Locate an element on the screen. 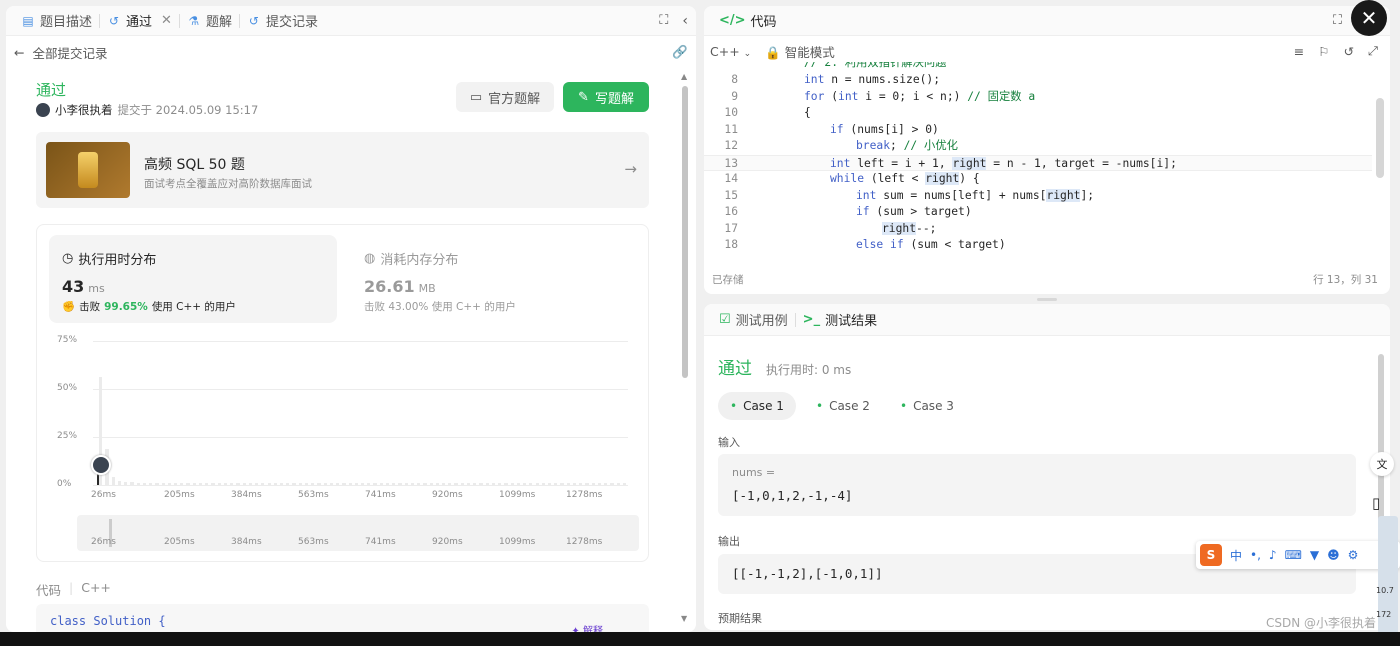 Image resolution: width=1400 pixels, height=646 pixels. translate-icon: 文 is located at coordinates (1382, 464).